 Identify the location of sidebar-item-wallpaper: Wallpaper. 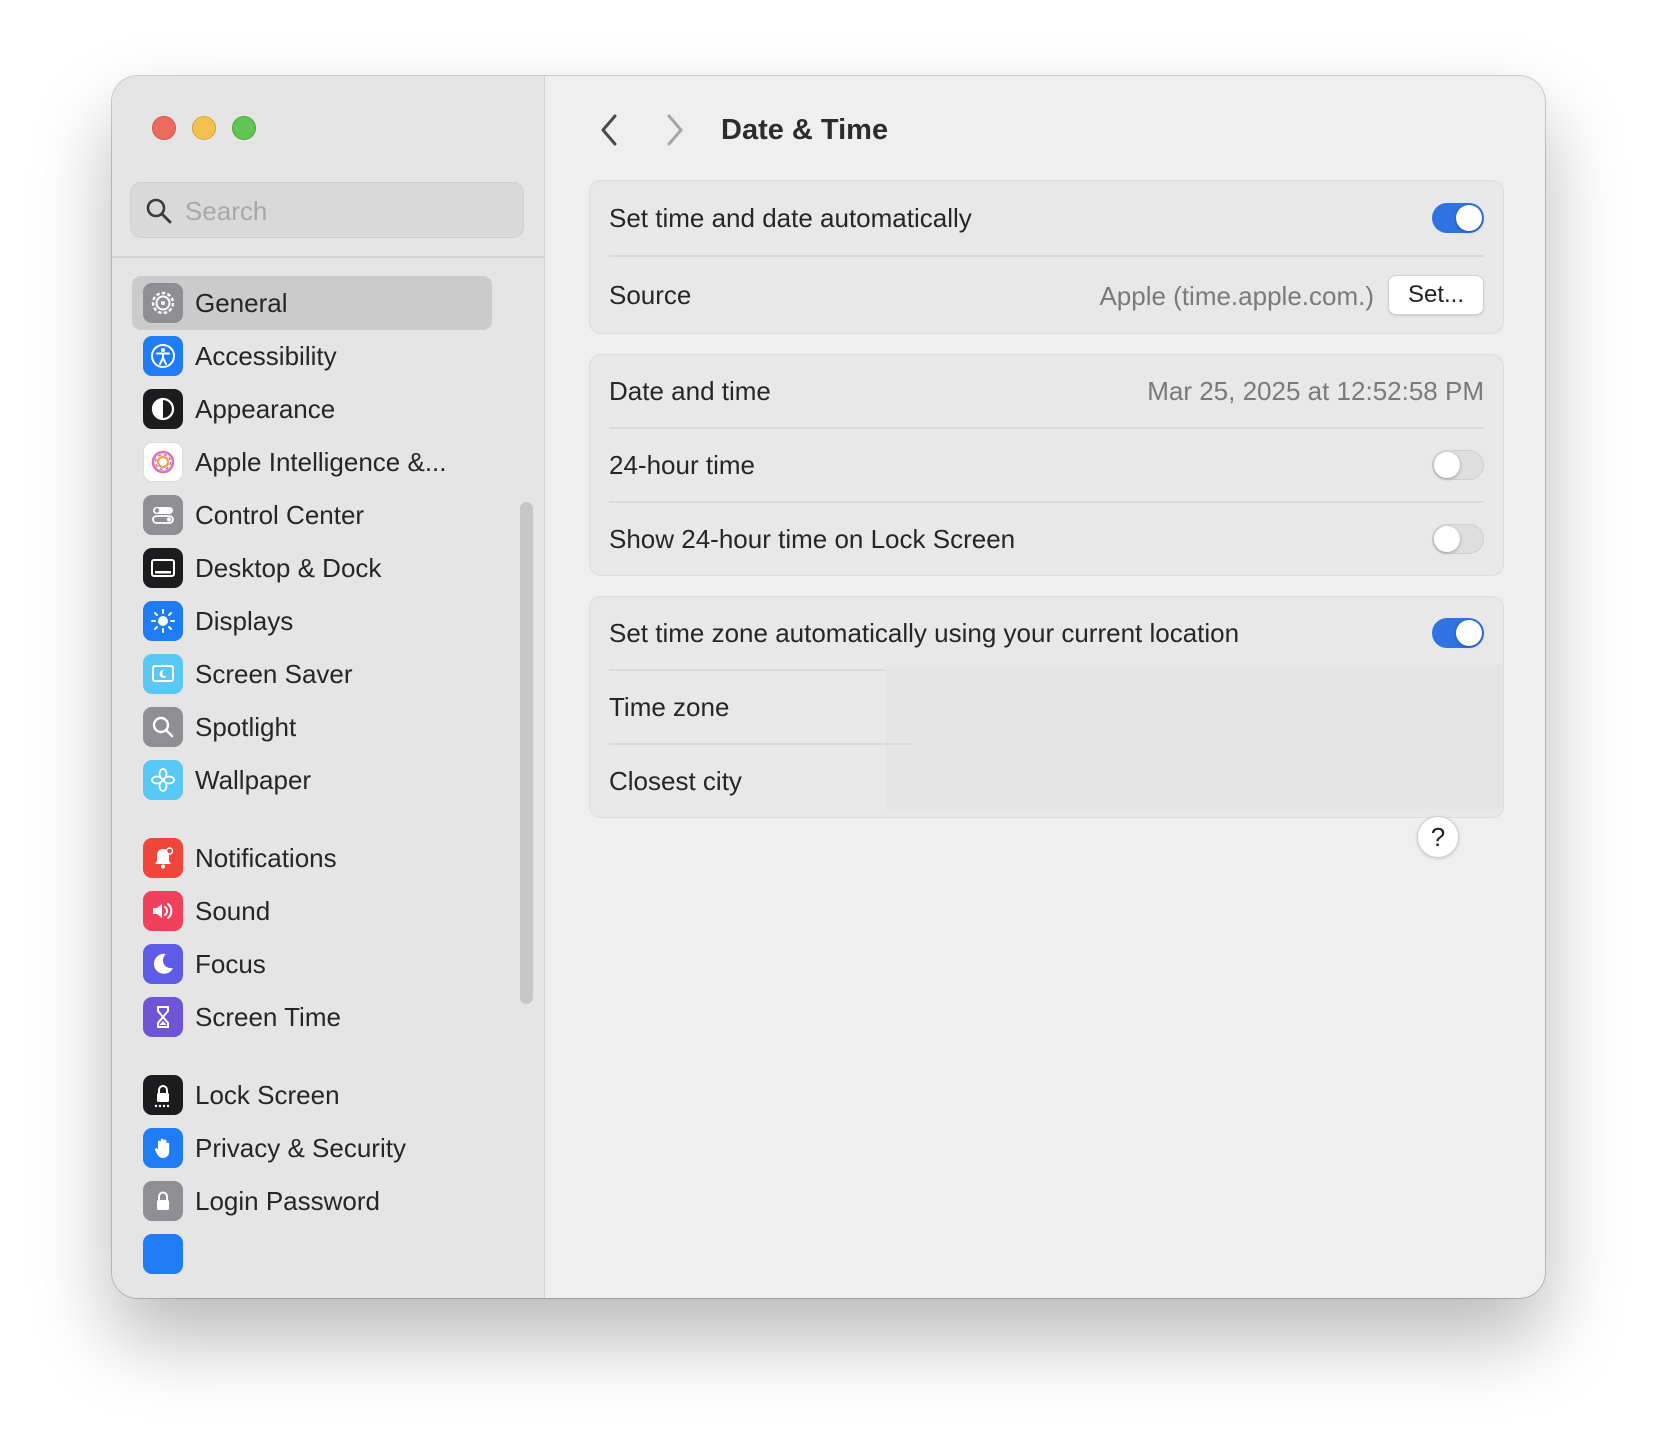
(312, 780).